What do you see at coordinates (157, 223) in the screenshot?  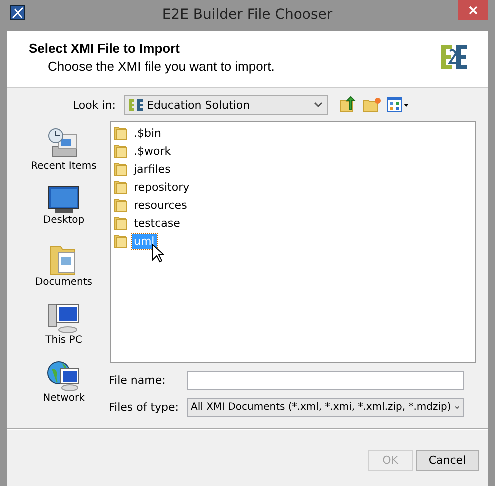 I see `file-item: testcase` at bounding box center [157, 223].